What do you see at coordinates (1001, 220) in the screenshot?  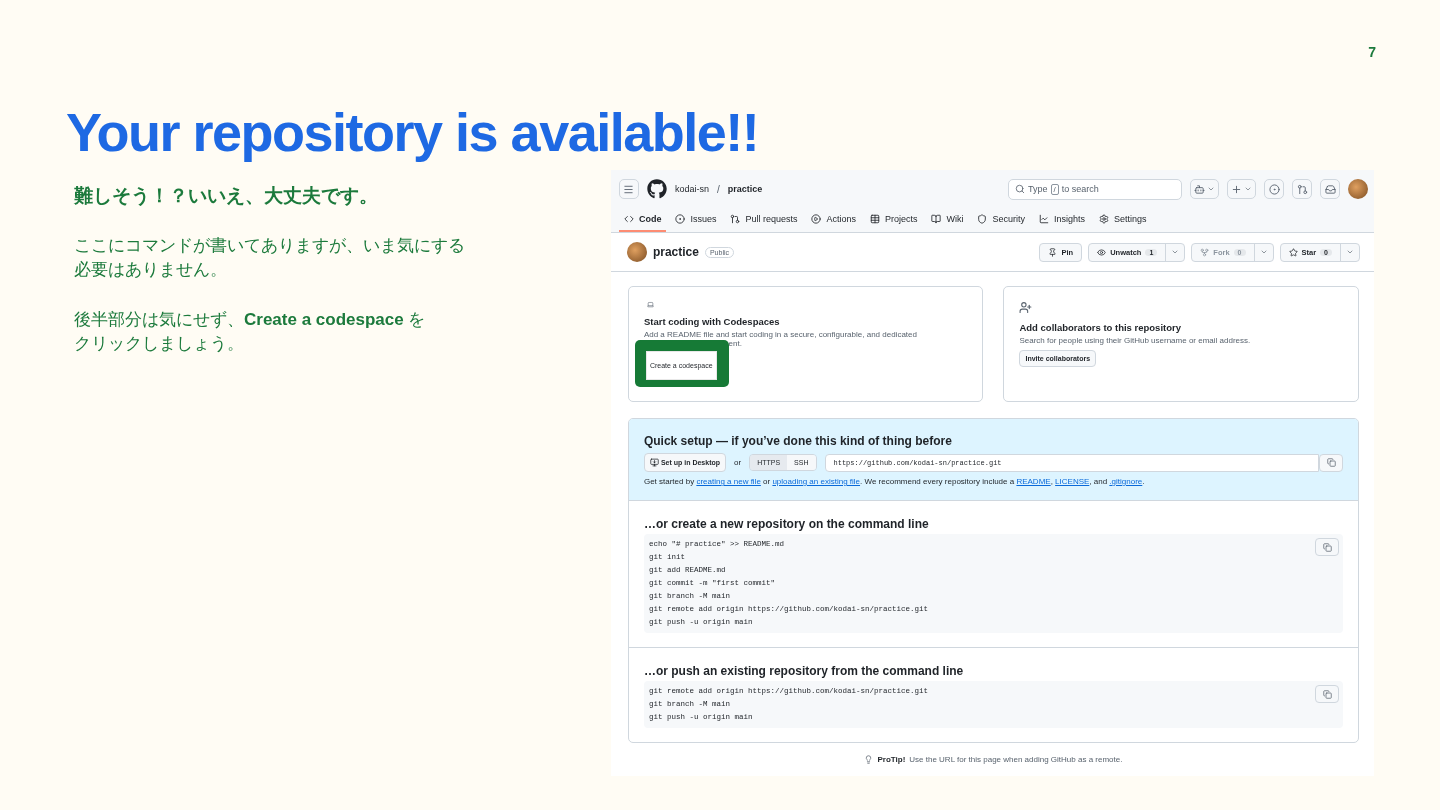 I see `repo-tab: Security` at bounding box center [1001, 220].